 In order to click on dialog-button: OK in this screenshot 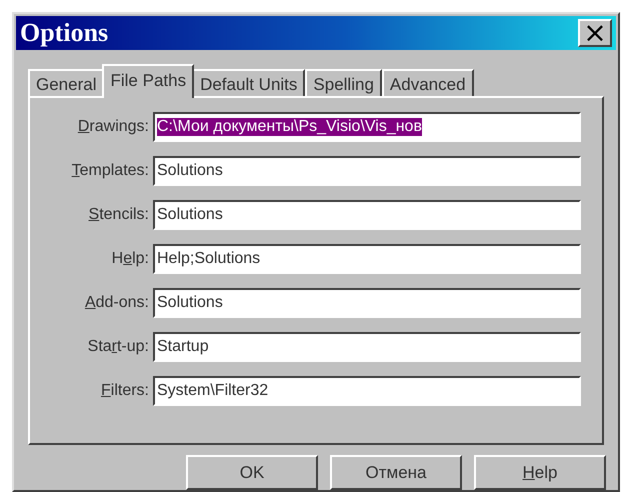, I will do `click(252, 472)`.